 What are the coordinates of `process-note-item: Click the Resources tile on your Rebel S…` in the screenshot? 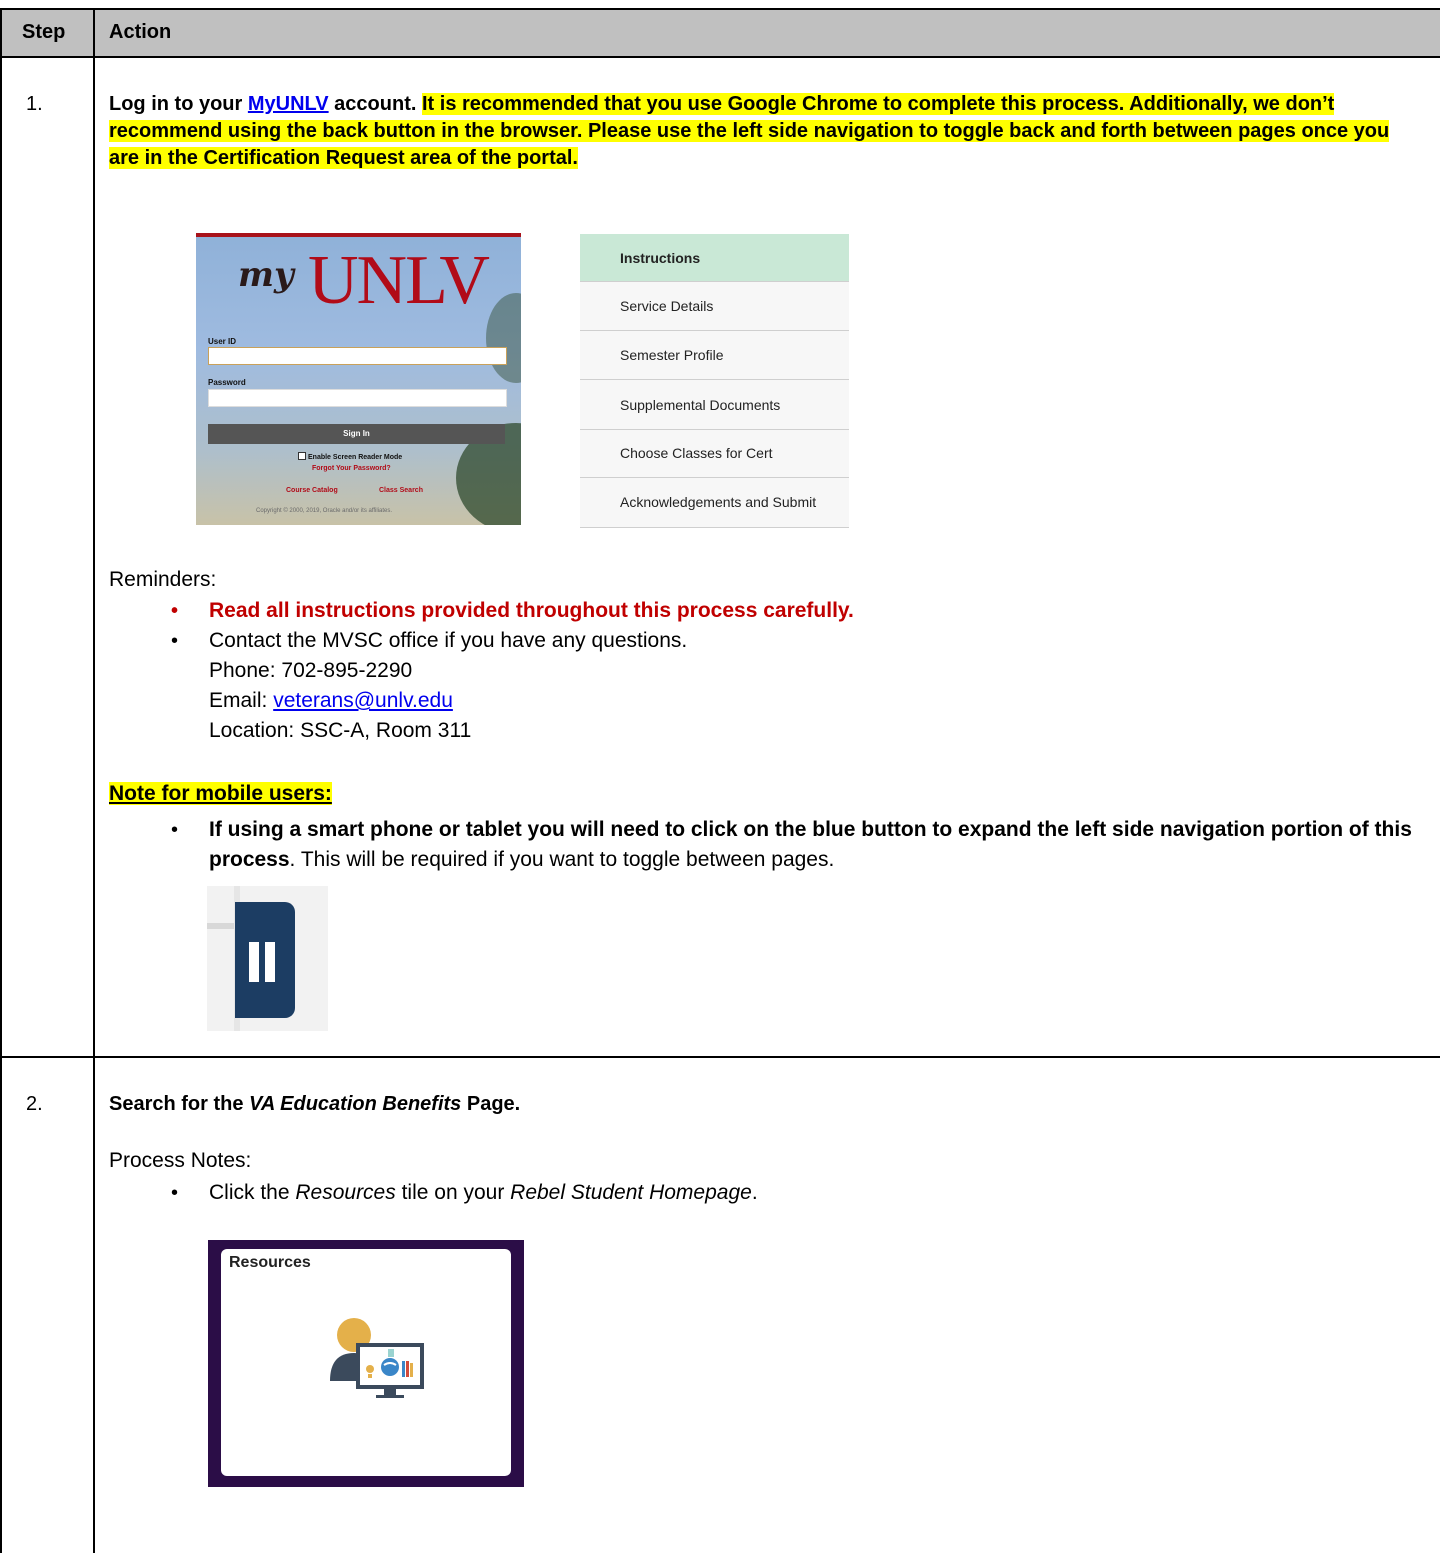 It's located at (749, 1193).